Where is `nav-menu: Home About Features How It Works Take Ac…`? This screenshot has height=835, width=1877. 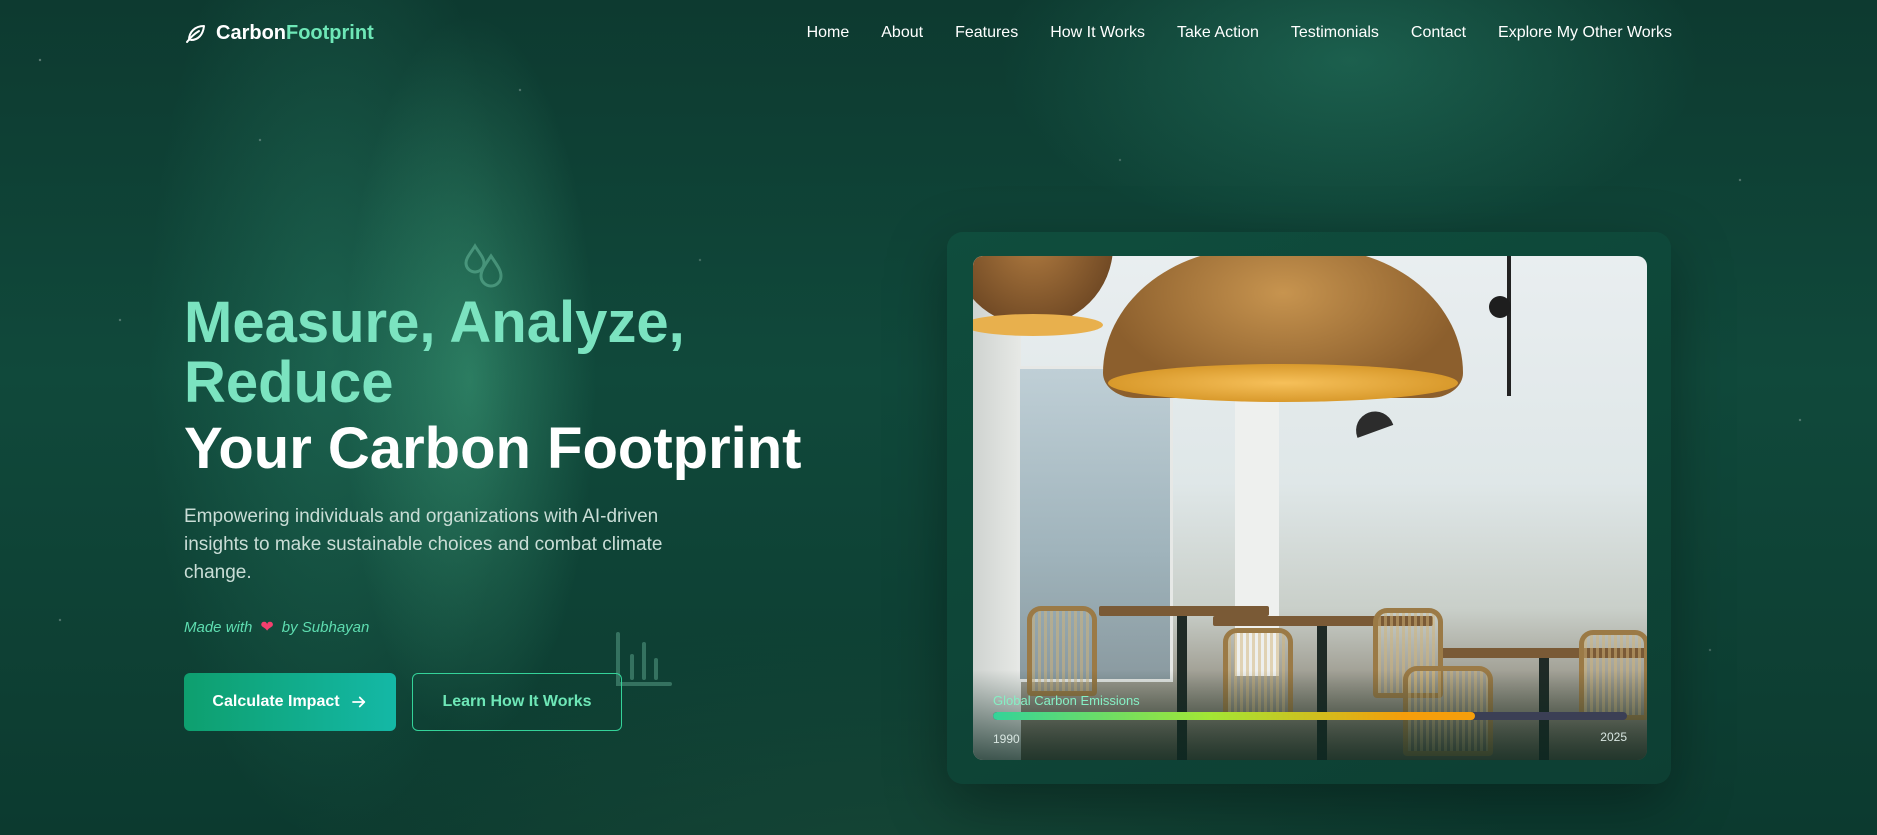
nav-menu: Home About Features How It Works Take Ac… is located at coordinates (1239, 33).